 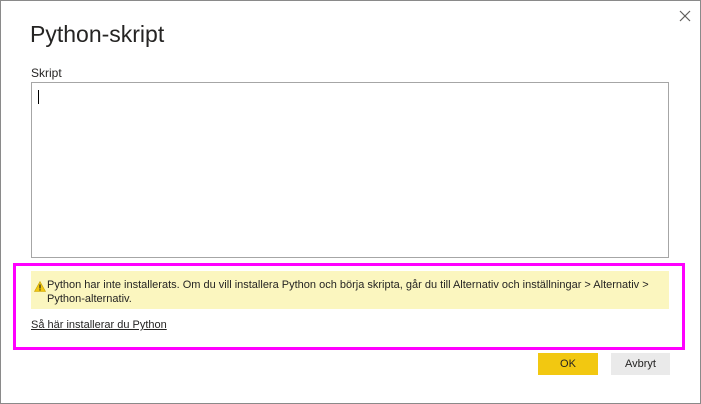 I want to click on warning-icon, so click(x=40, y=285).